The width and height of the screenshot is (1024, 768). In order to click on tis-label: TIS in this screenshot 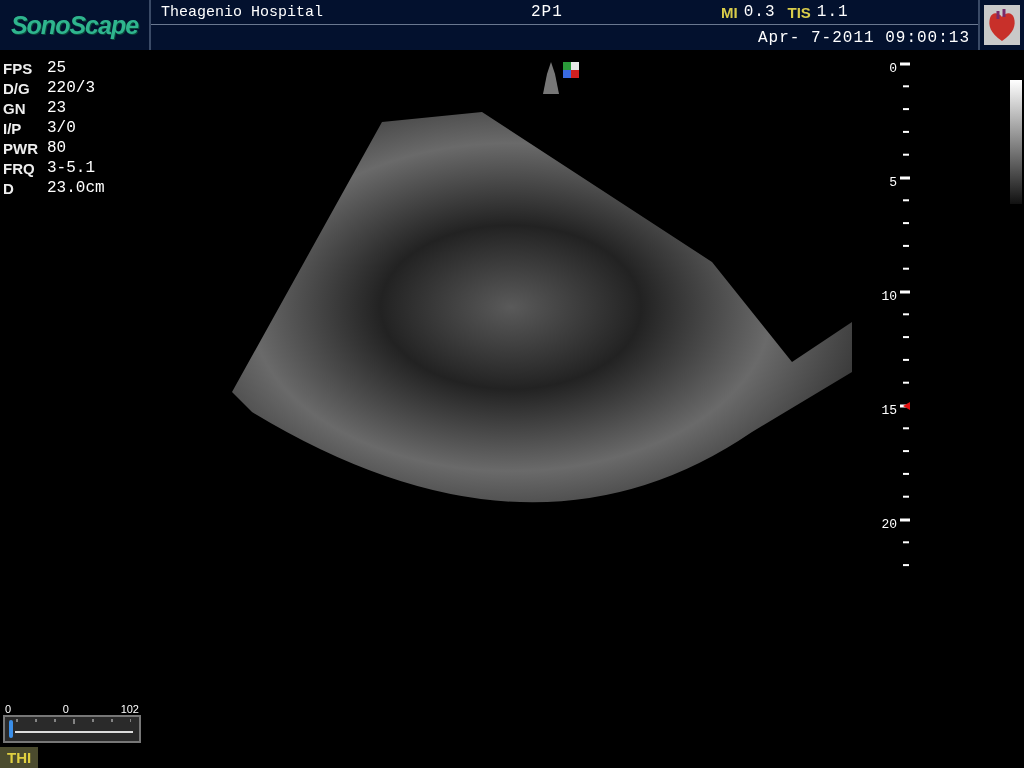, I will do `click(799, 12)`.